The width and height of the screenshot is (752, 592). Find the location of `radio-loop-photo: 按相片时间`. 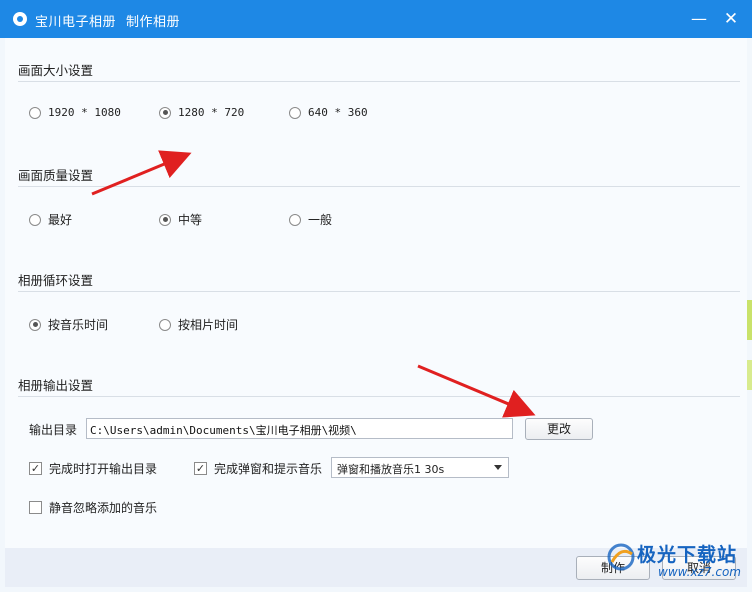

radio-loop-photo: 按相片时间 is located at coordinates (198, 324).